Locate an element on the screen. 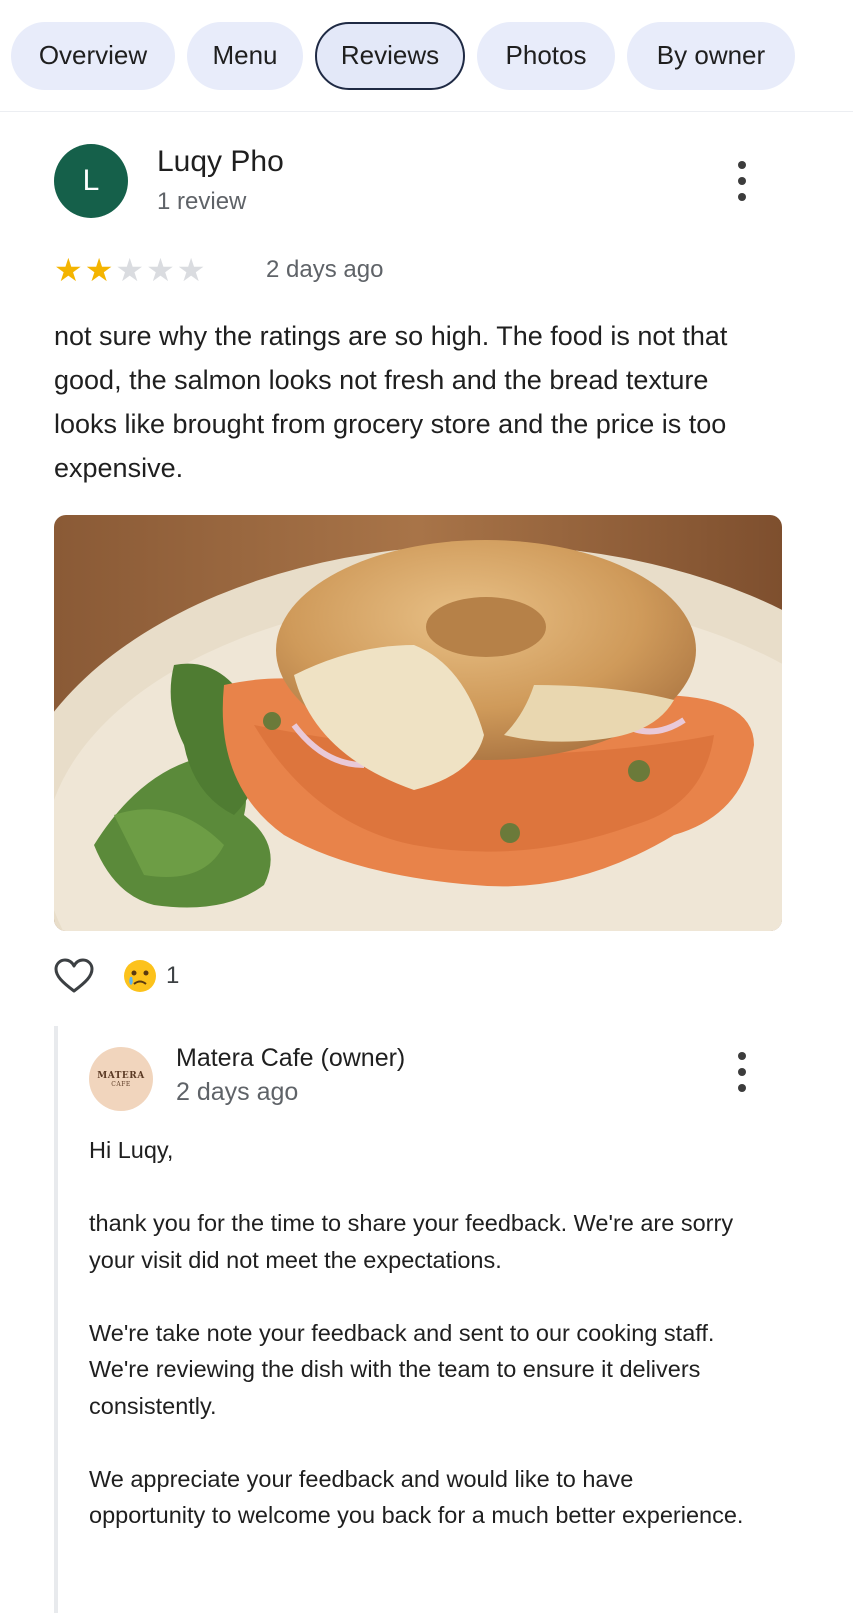  reaction-count: 1 is located at coordinates (173, 975).